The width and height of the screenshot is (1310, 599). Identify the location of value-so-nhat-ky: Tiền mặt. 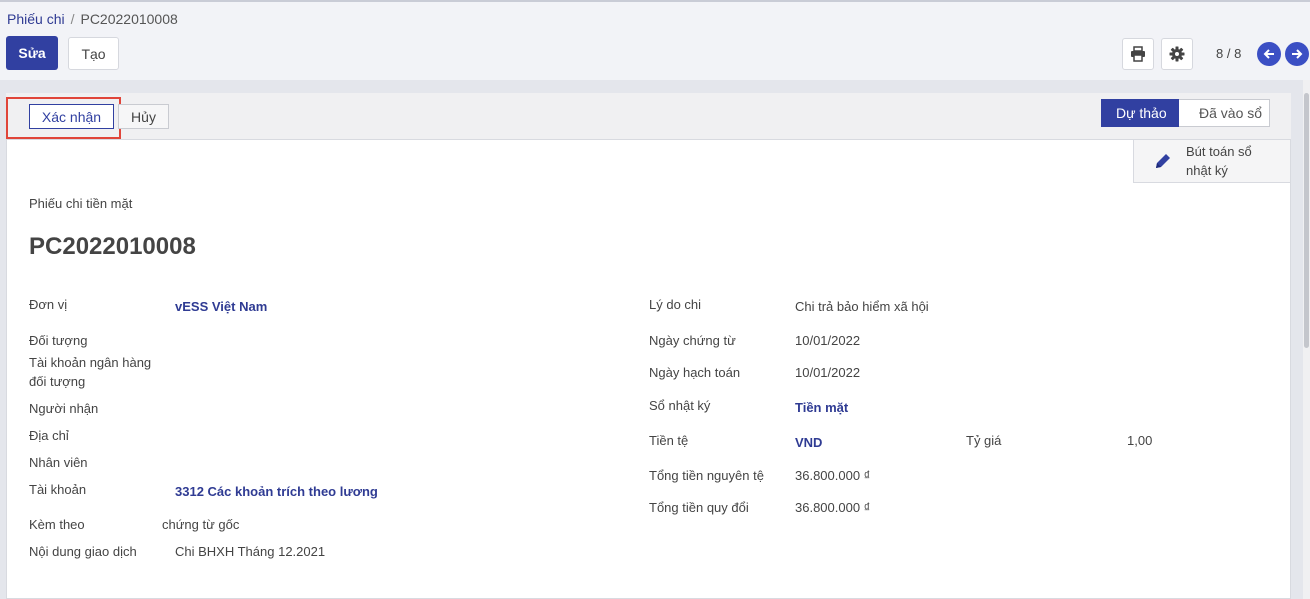
(821, 407).